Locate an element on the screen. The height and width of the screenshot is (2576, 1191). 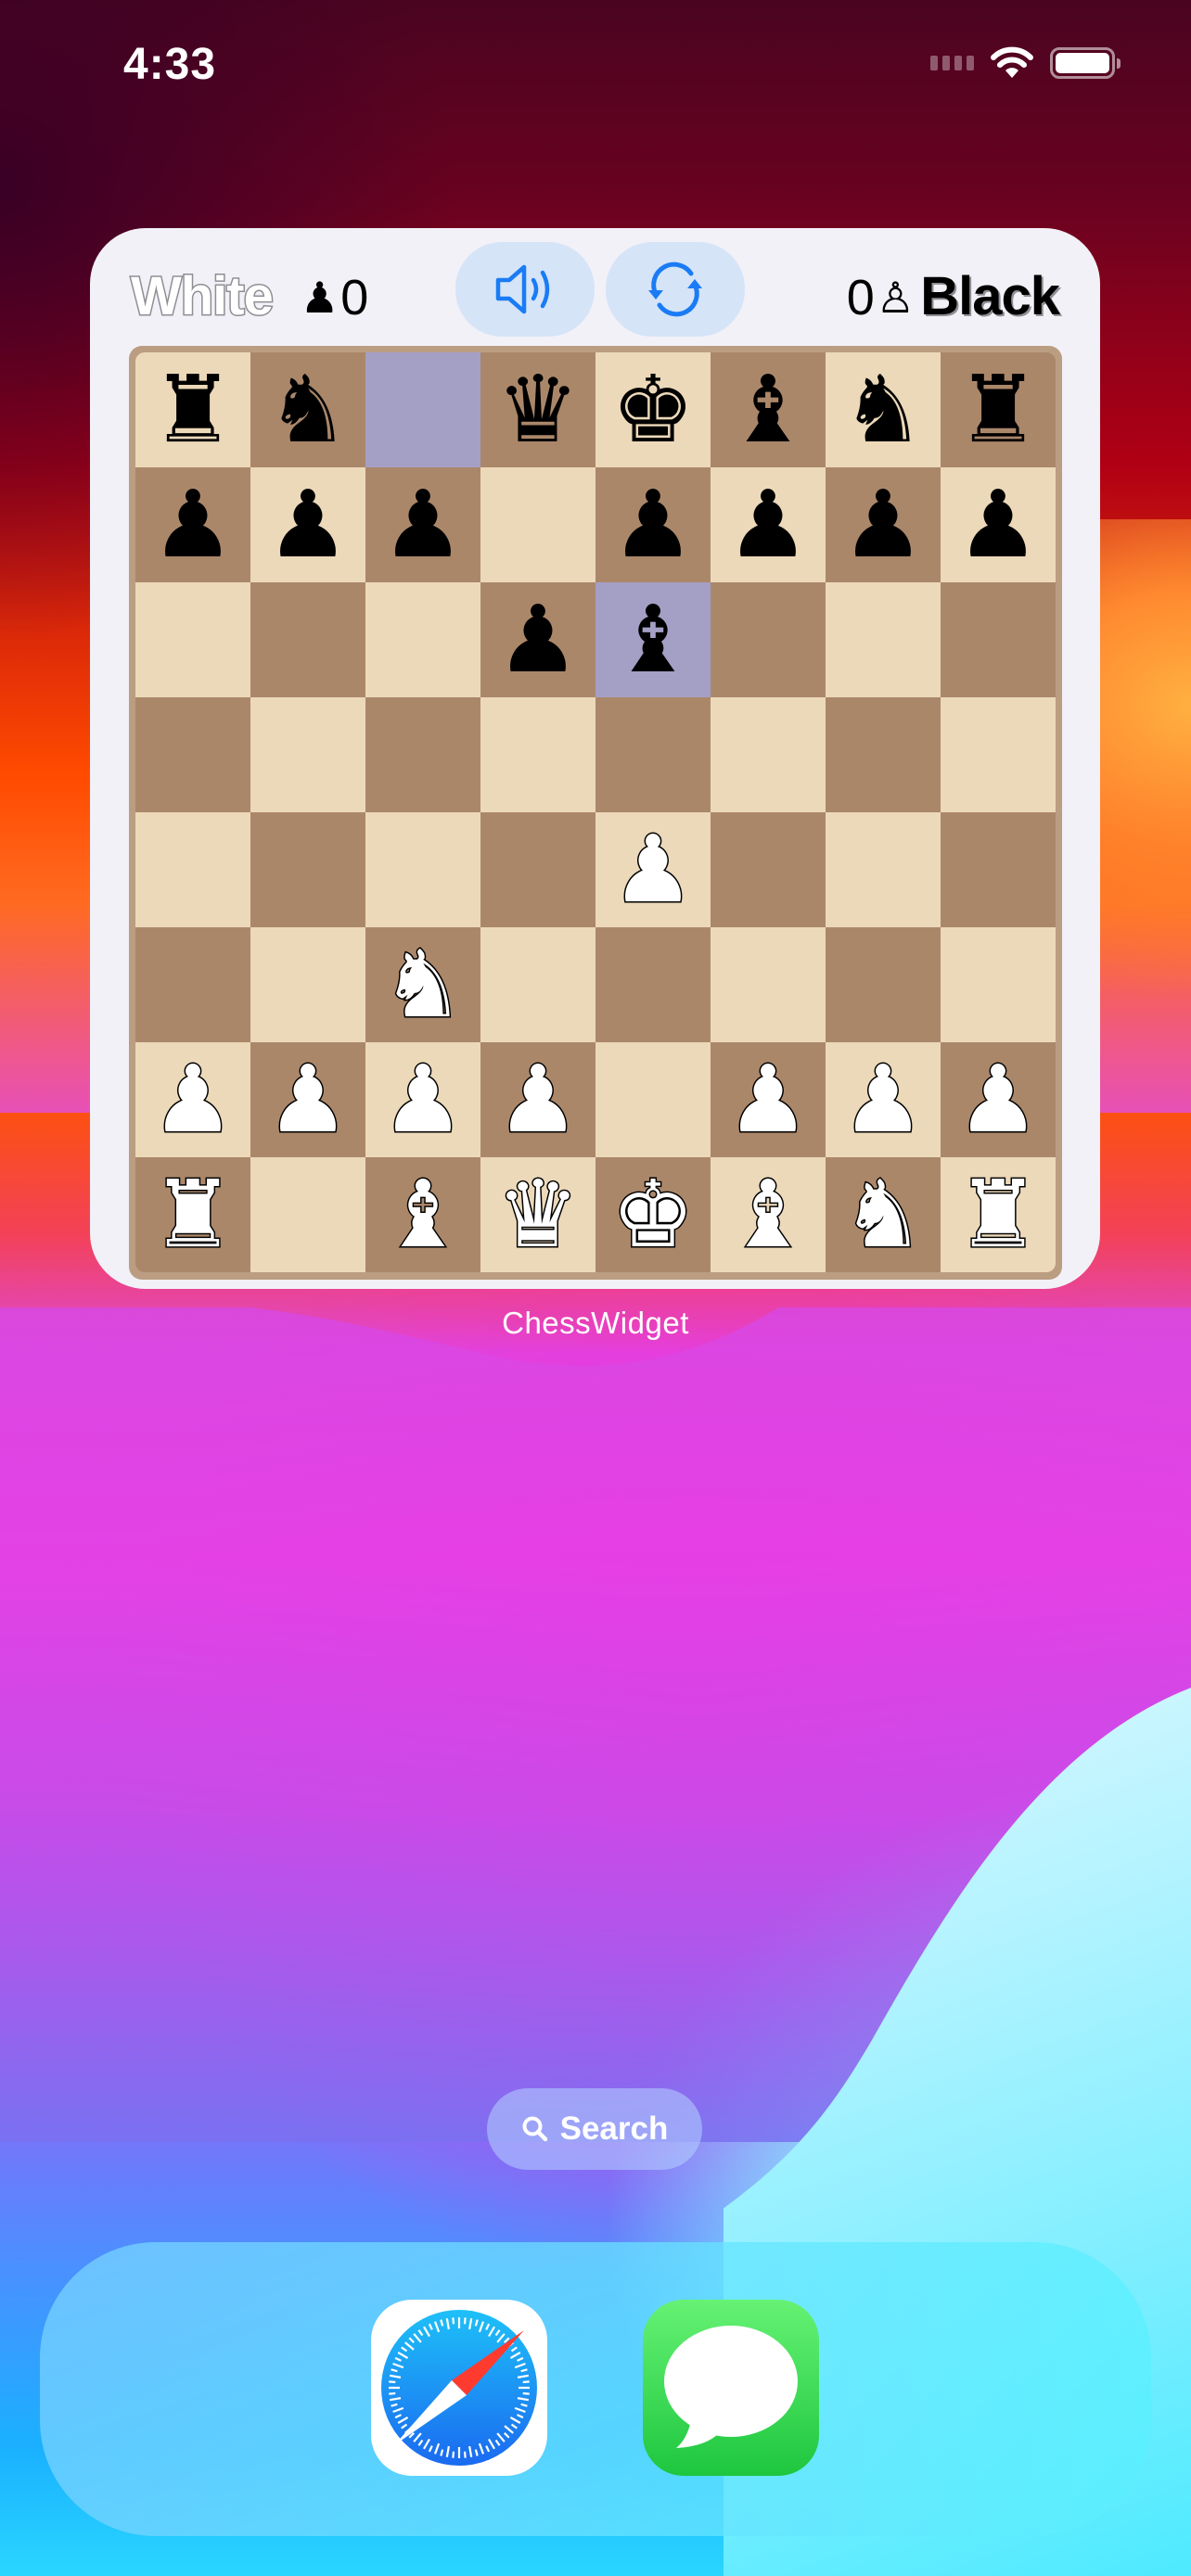
square-c8 is located at coordinates (423, 410).